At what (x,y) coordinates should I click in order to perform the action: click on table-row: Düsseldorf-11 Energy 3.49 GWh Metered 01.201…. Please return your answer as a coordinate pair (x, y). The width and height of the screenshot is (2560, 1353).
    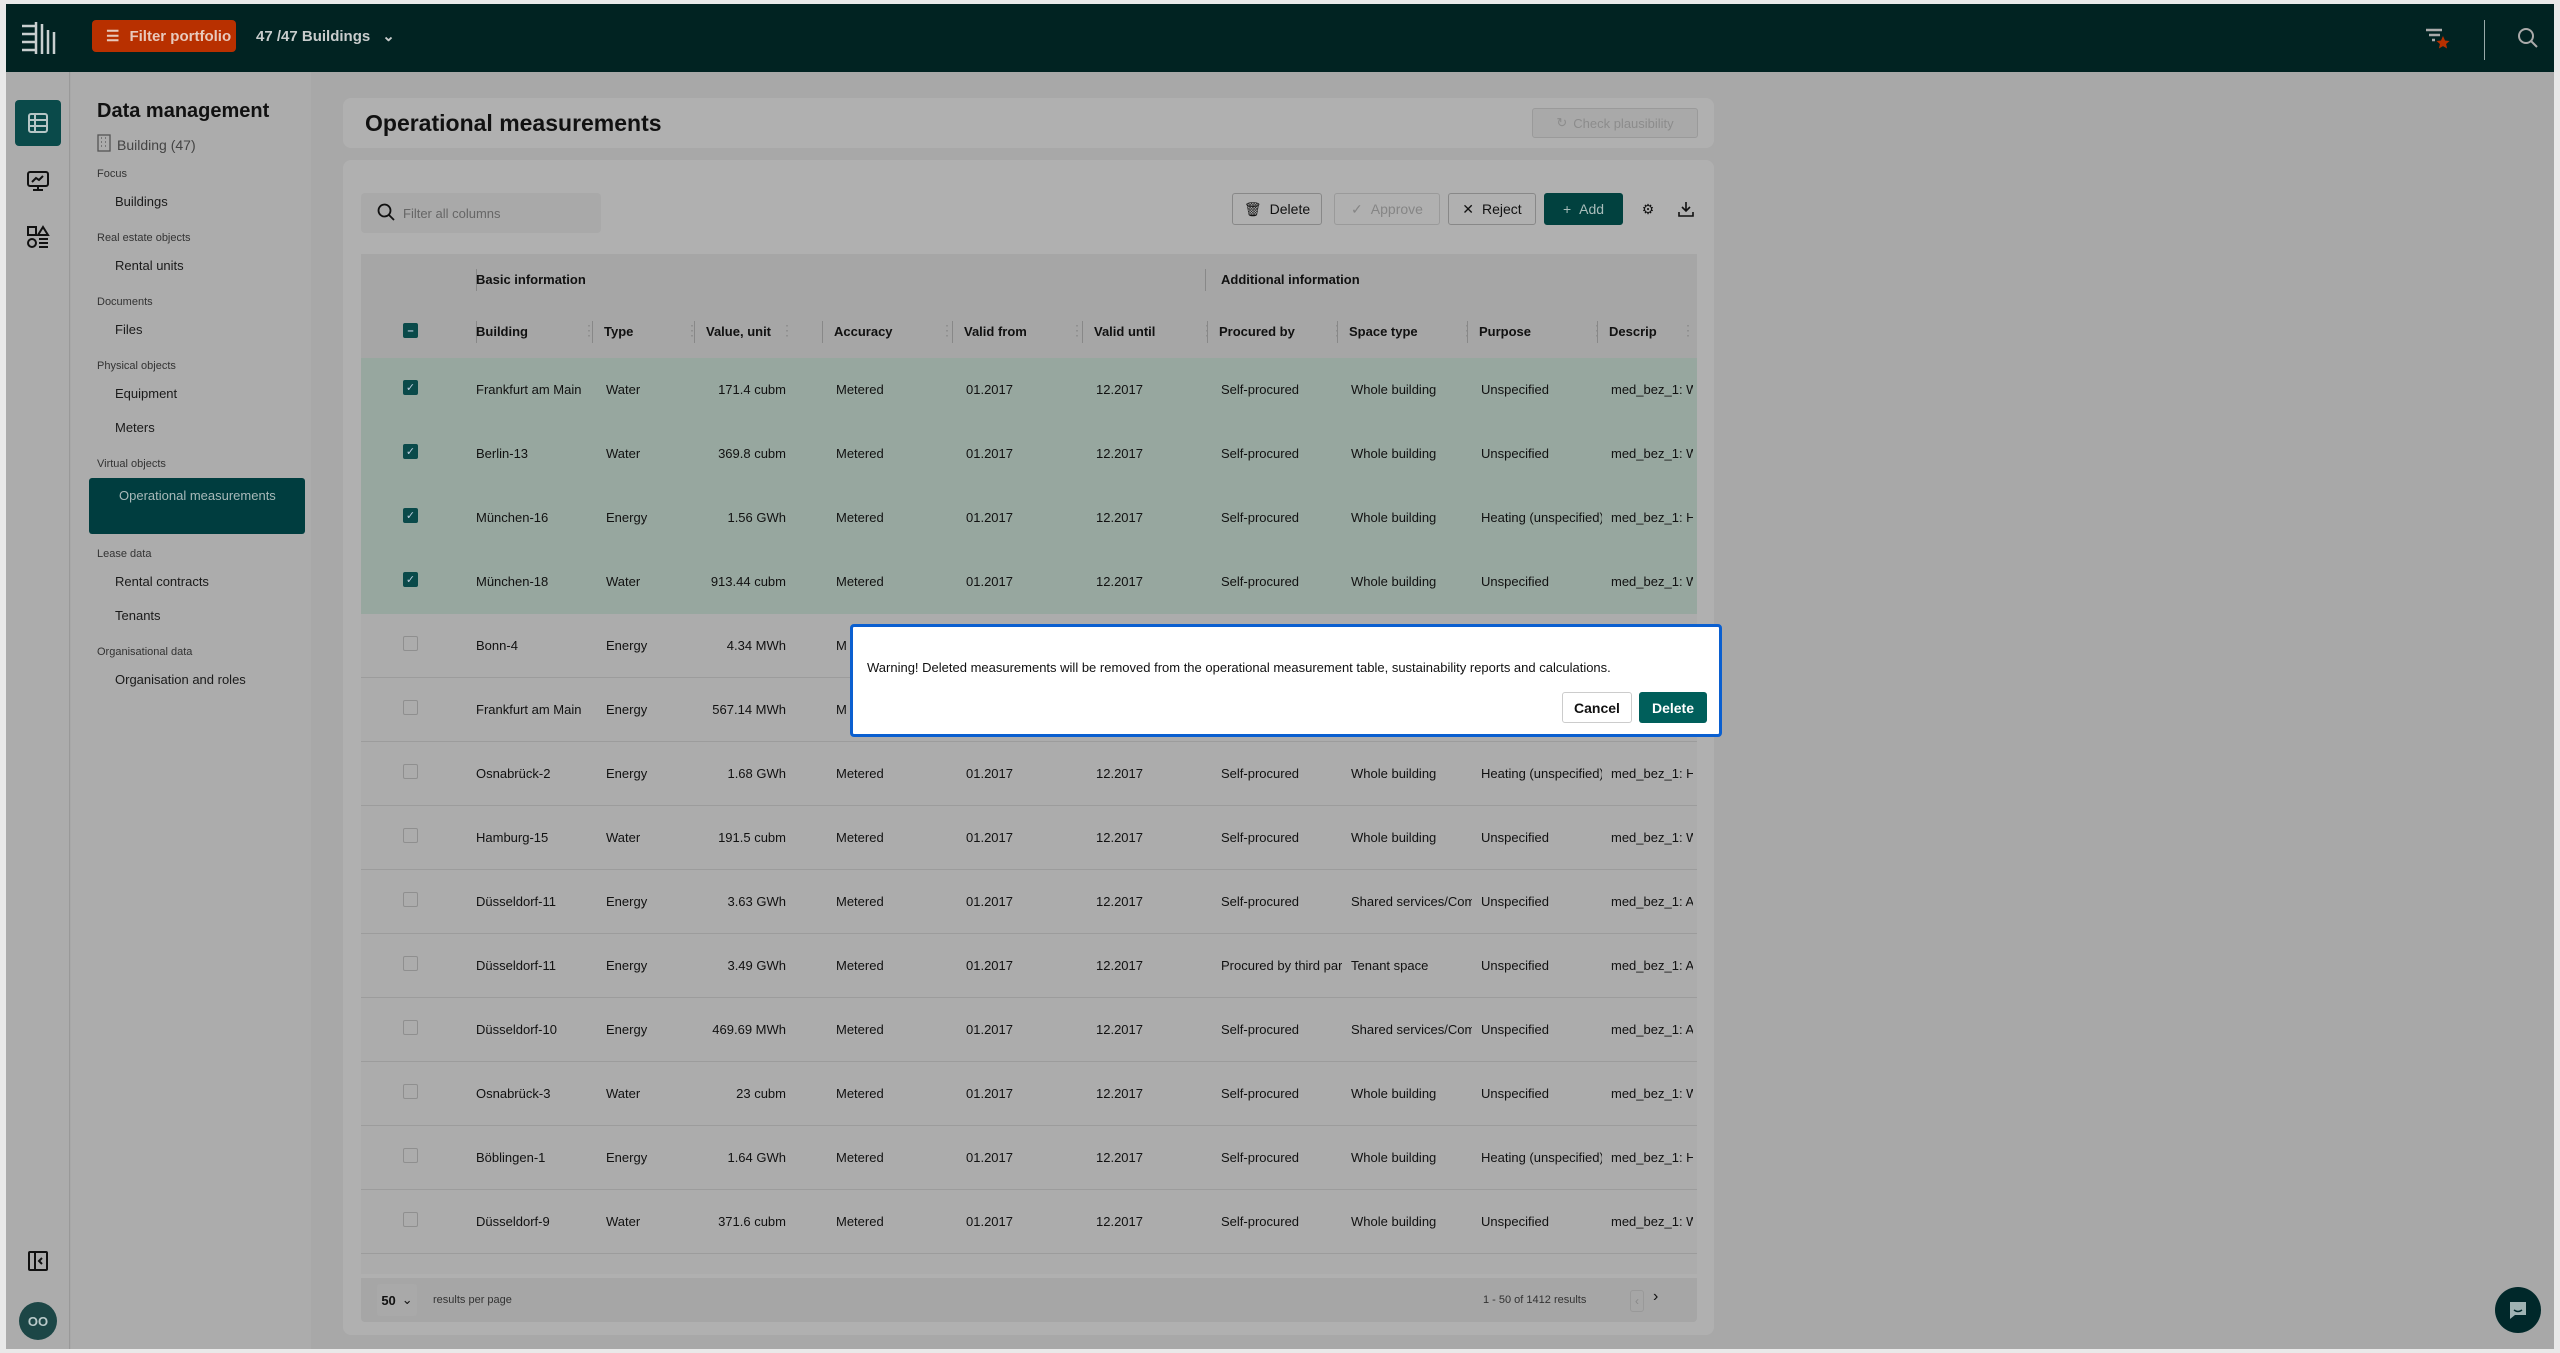
    Looking at the image, I should click on (1029, 966).